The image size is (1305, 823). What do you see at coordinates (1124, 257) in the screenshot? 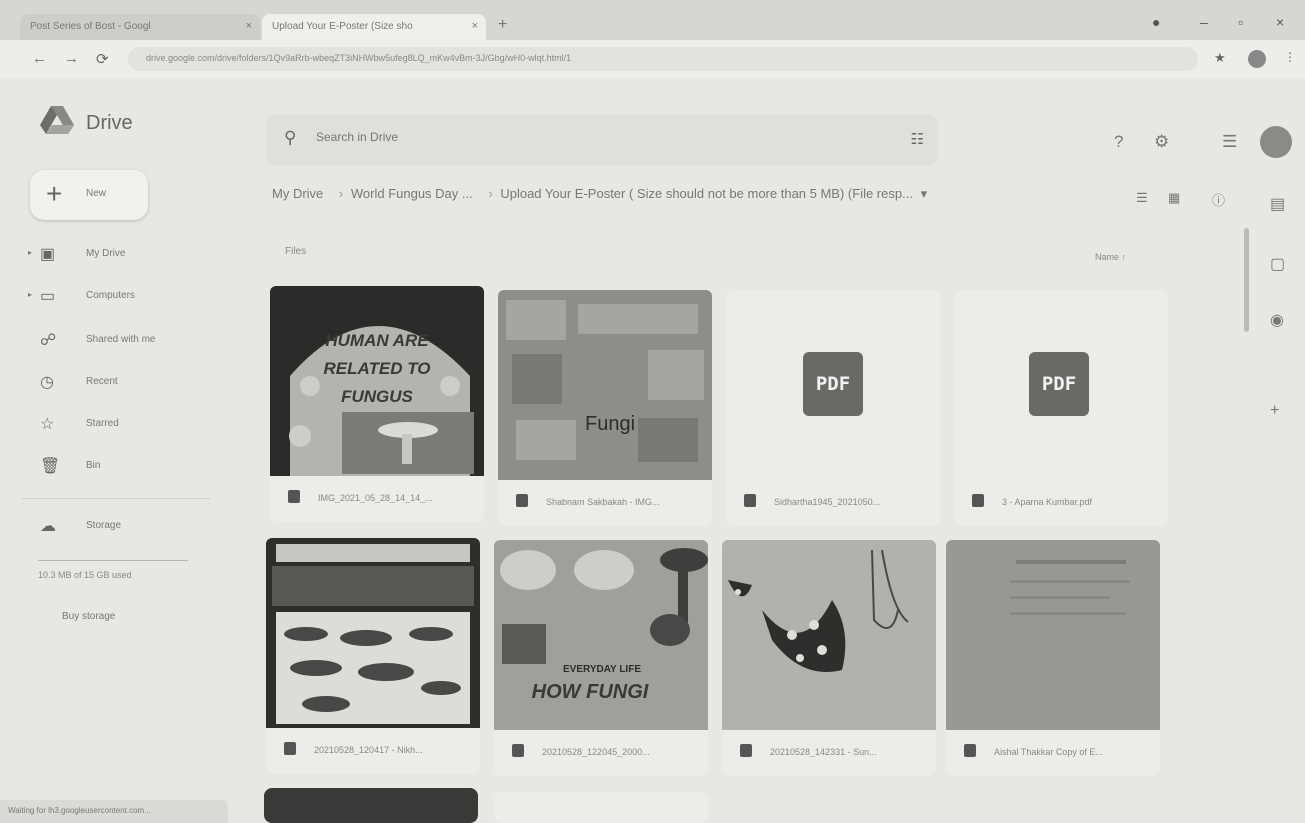
I see `sort-arrow-icon: ↑` at bounding box center [1124, 257].